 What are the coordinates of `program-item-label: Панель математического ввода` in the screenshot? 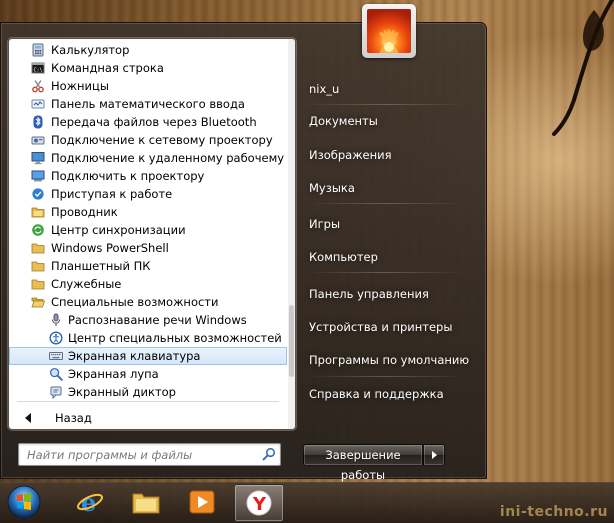 It's located at (148, 104).